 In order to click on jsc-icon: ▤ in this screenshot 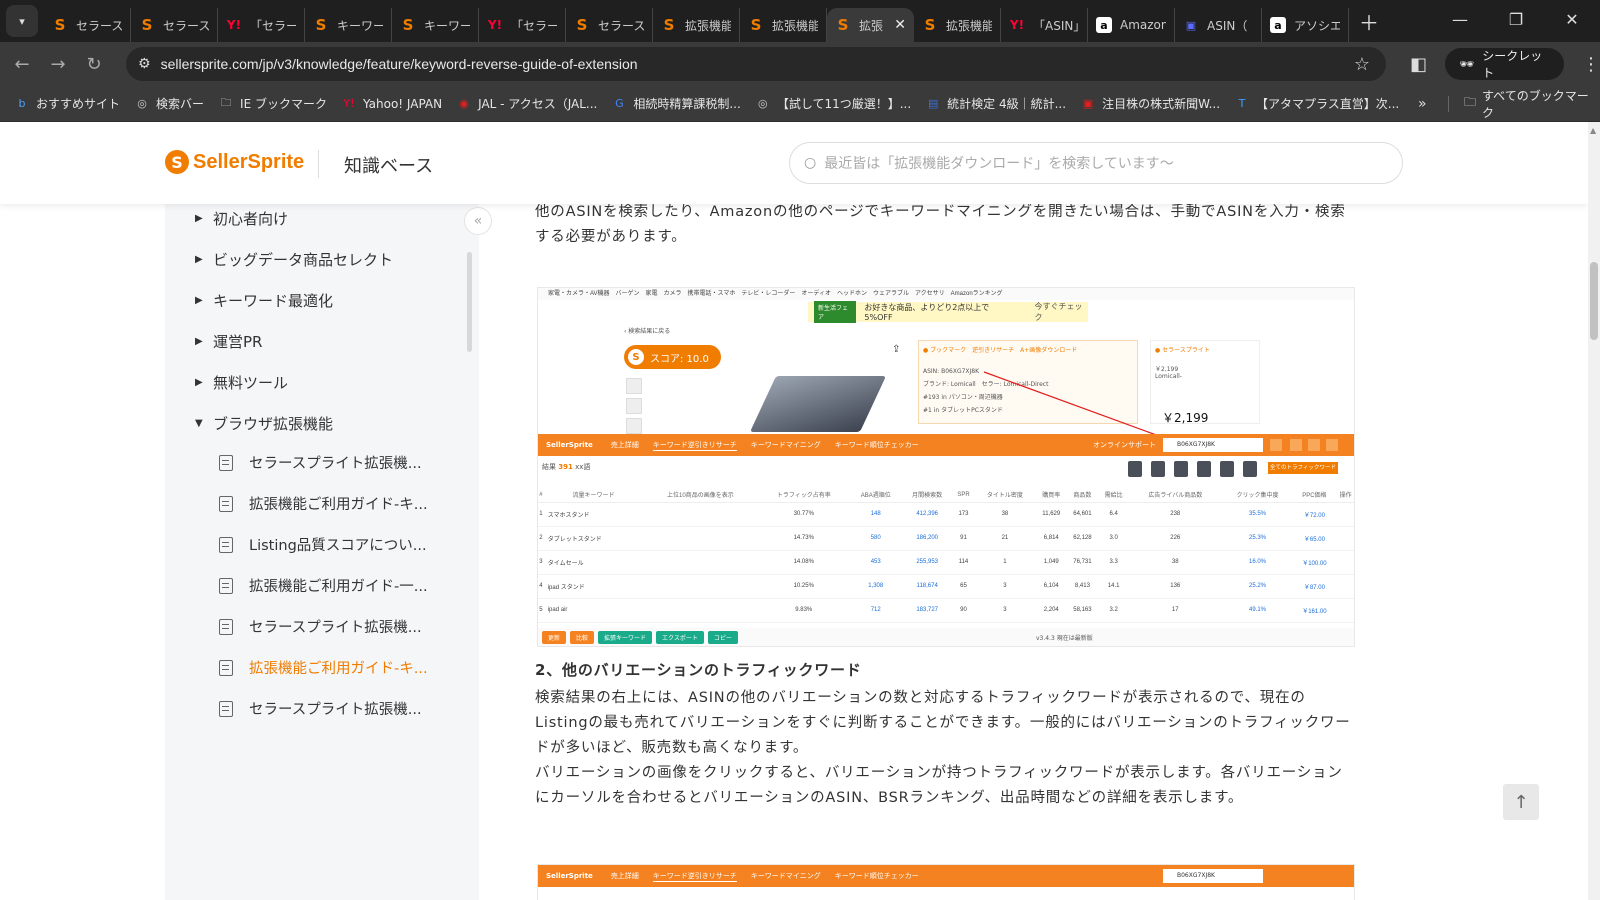, I will do `click(933, 103)`.